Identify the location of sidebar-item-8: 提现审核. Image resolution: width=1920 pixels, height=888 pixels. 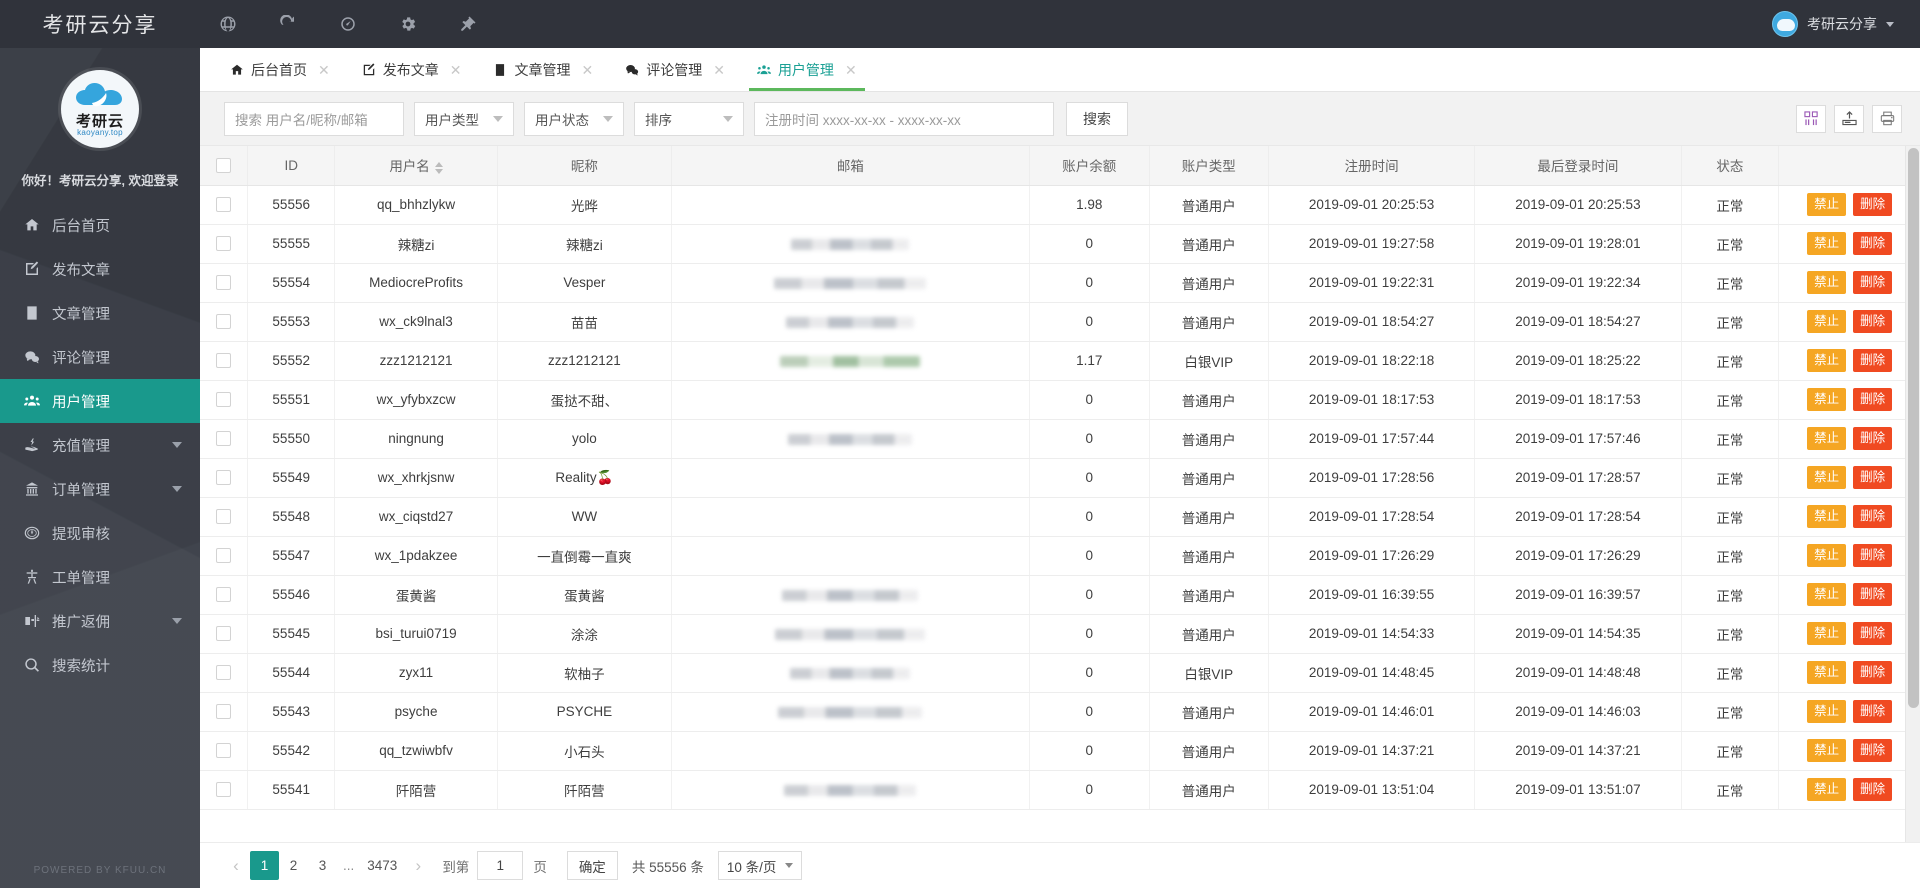
(100, 533).